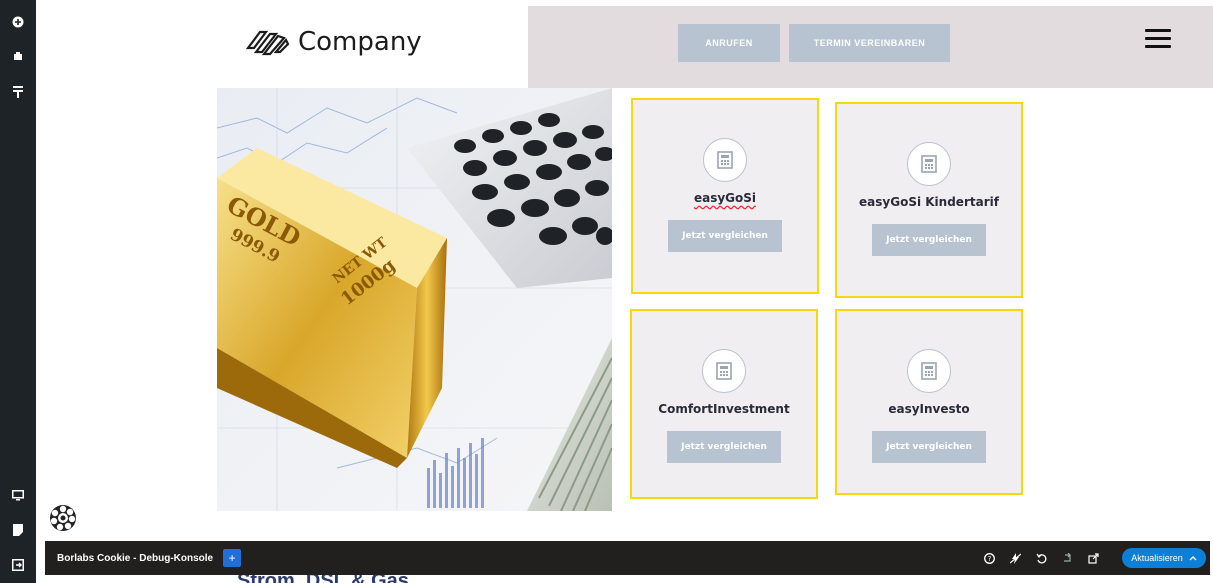 The width and height of the screenshot is (1213, 583). What do you see at coordinates (1158, 39) in the screenshot?
I see `menu-burger-icon` at bounding box center [1158, 39].